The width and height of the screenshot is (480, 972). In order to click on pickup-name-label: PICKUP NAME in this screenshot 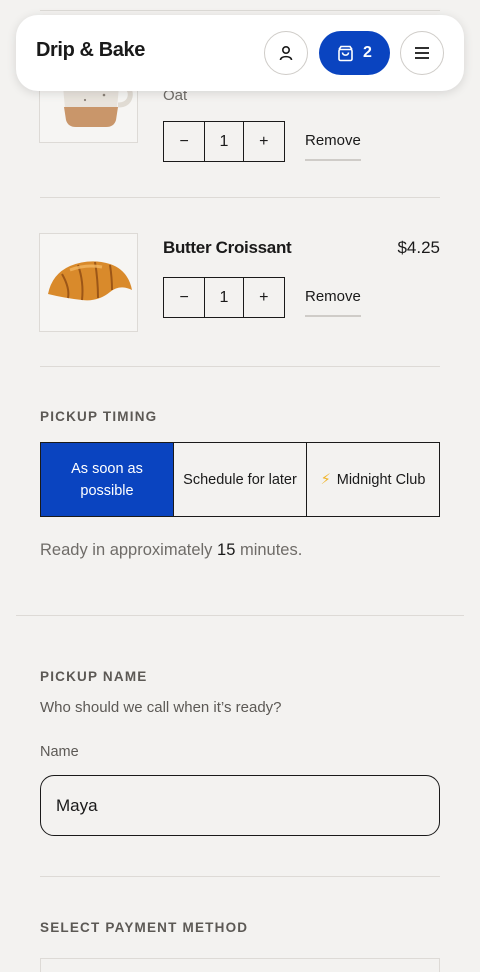, I will do `click(94, 676)`.